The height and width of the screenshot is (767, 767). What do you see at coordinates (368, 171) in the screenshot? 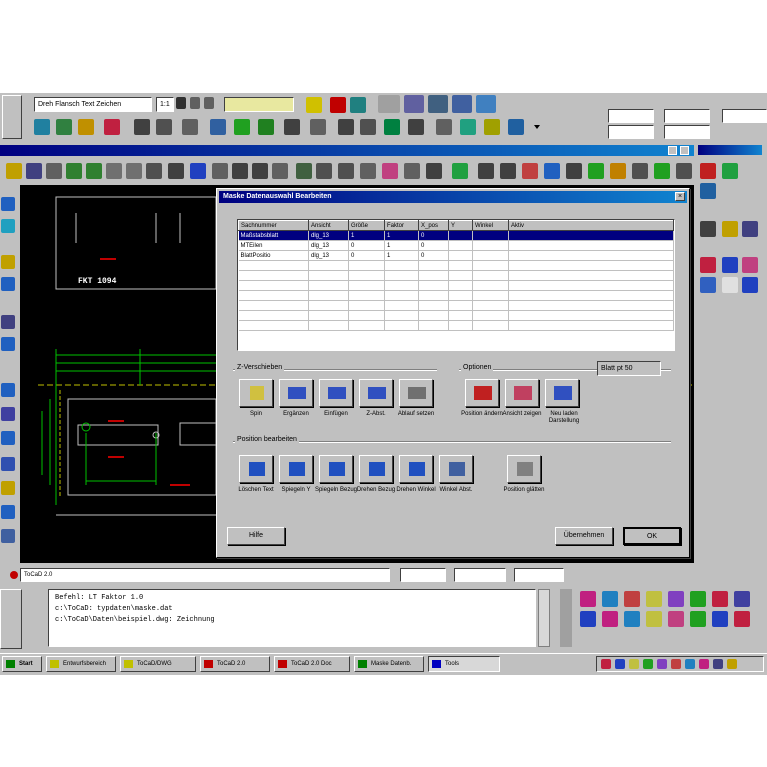
I see `attr-icon` at bounding box center [368, 171].